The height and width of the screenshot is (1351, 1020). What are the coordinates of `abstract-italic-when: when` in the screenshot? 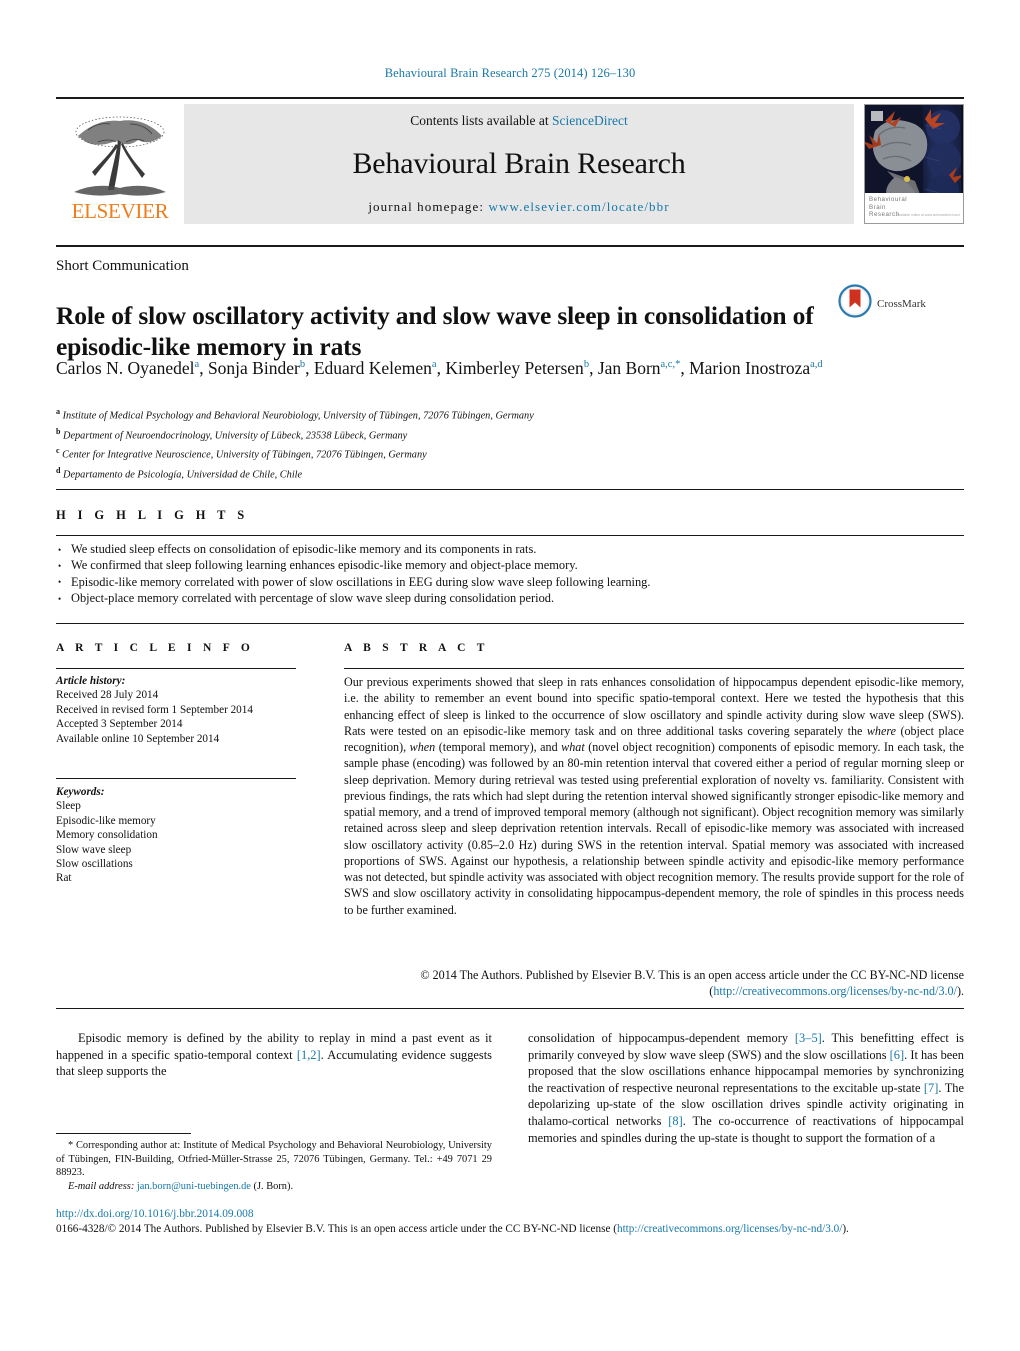 It's located at (422, 747).